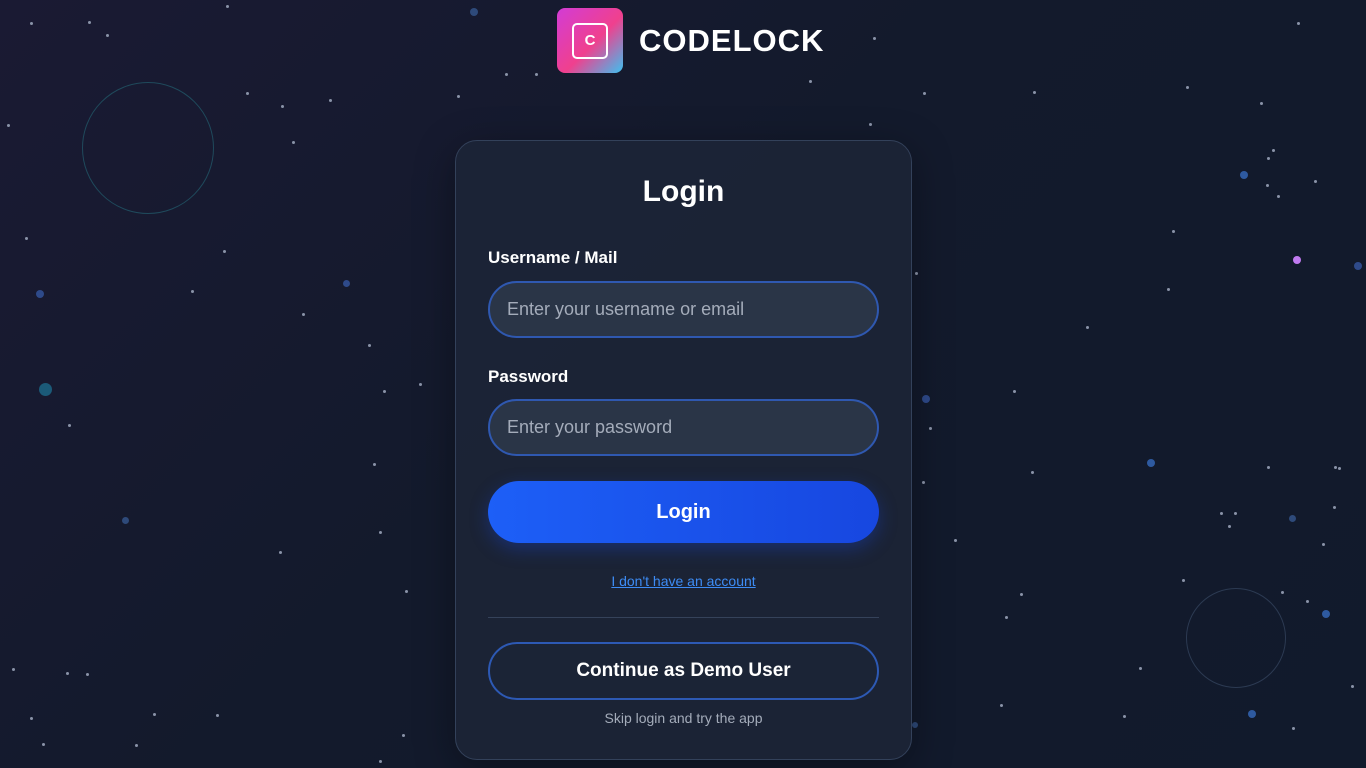  I want to click on username-label: Username / Mail, so click(553, 257).